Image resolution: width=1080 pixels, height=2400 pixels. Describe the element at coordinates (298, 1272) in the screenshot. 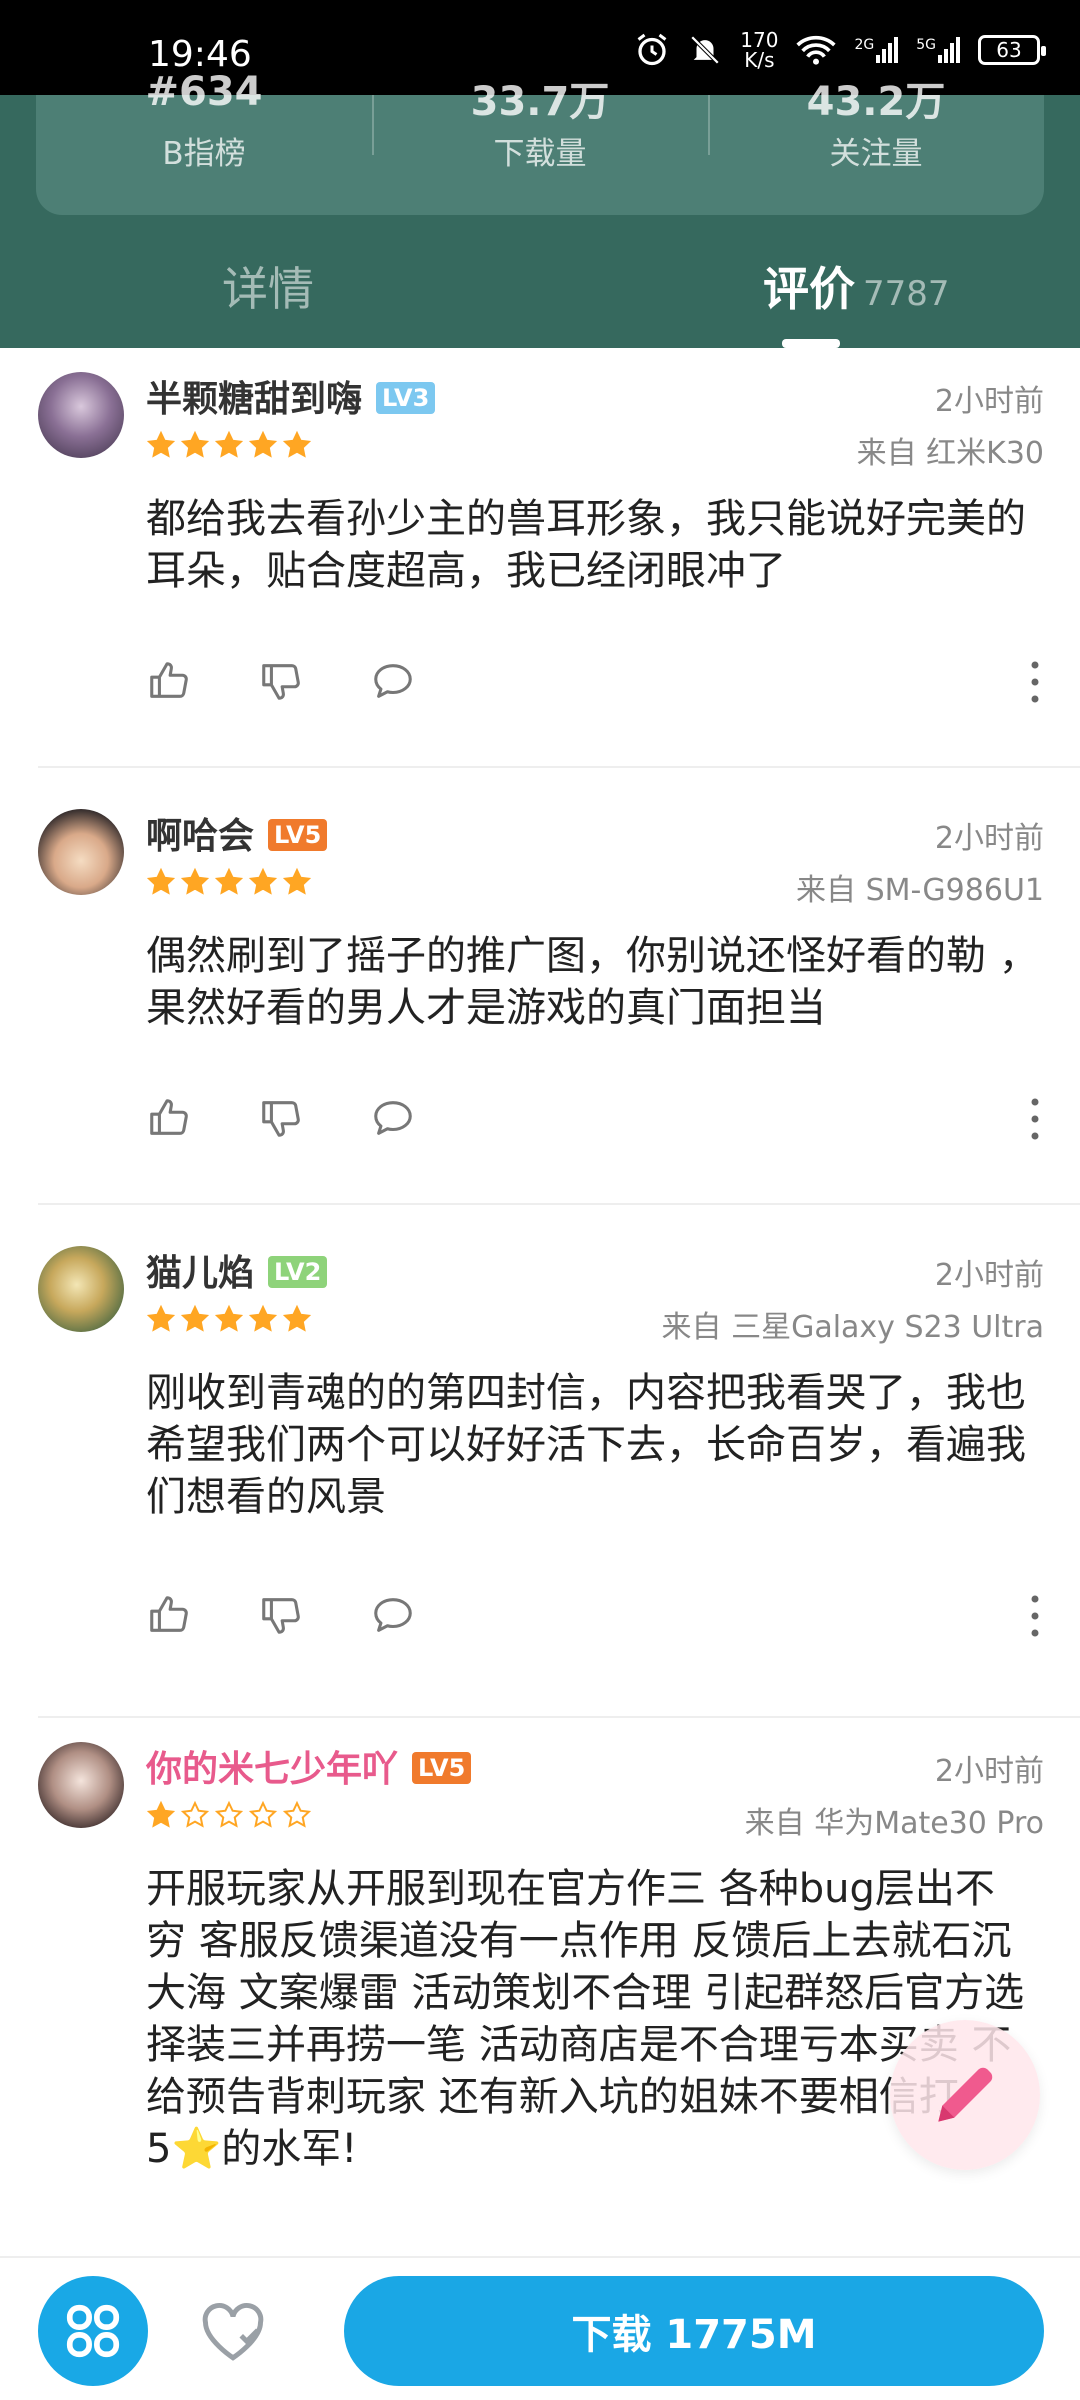

I see `level-badge: LV2` at that location.